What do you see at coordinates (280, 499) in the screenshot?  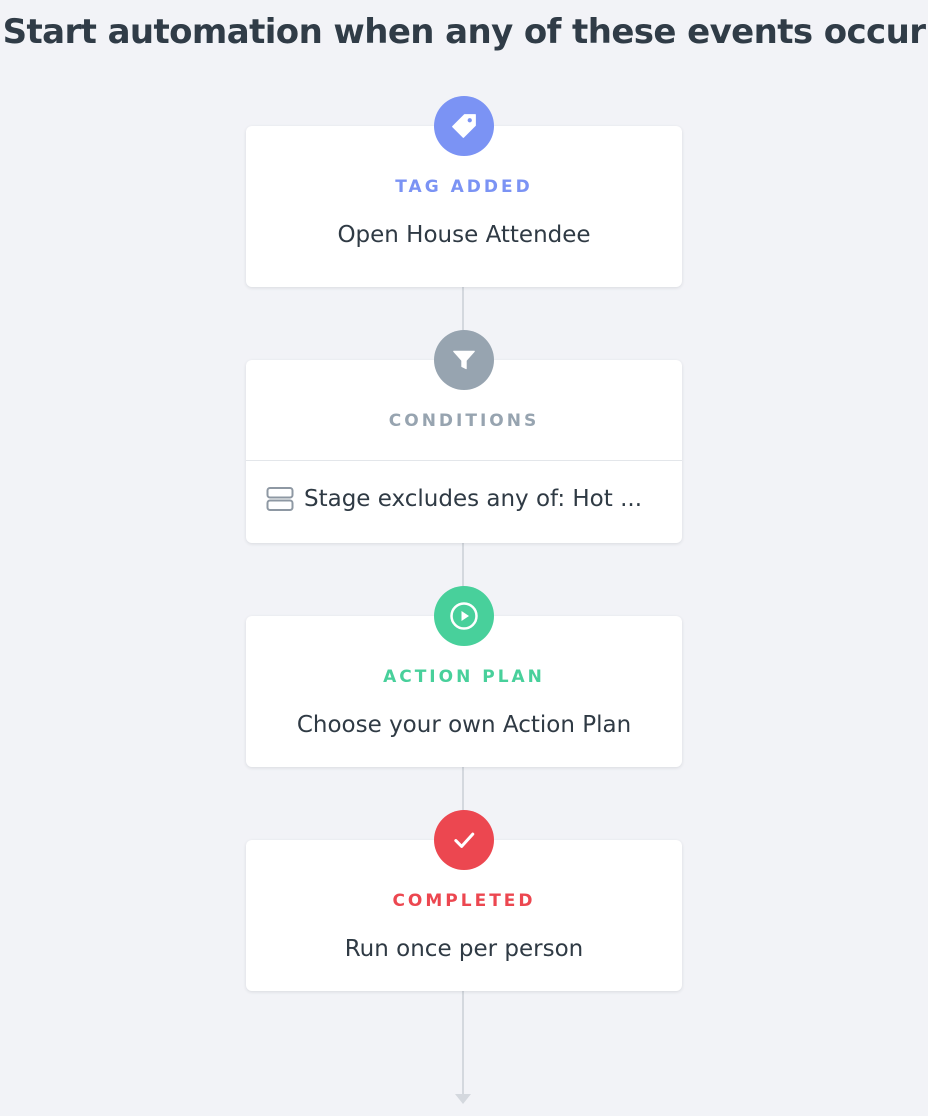 I see `stage-icon` at bounding box center [280, 499].